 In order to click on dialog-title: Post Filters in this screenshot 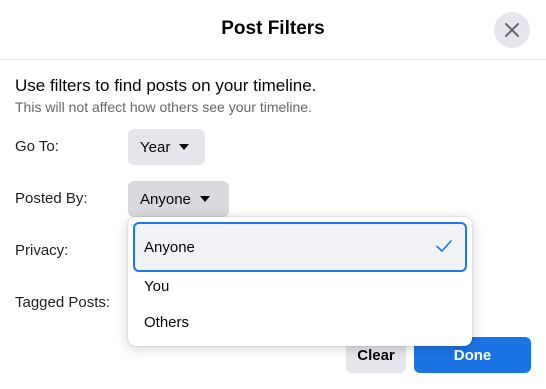, I will do `click(273, 28)`.